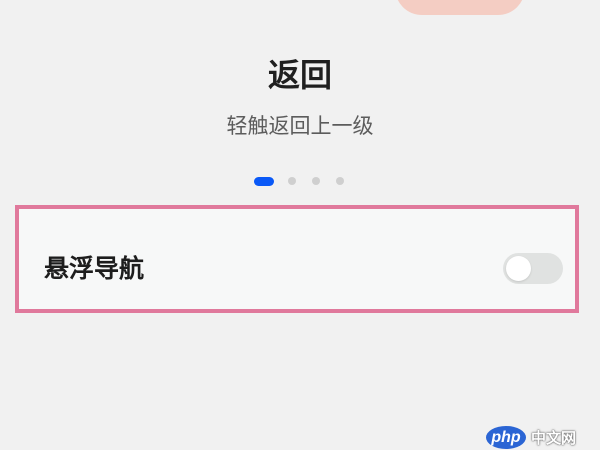 The height and width of the screenshot is (450, 600). What do you see at coordinates (506, 437) in the screenshot?
I see `php-logo-icon: php` at bounding box center [506, 437].